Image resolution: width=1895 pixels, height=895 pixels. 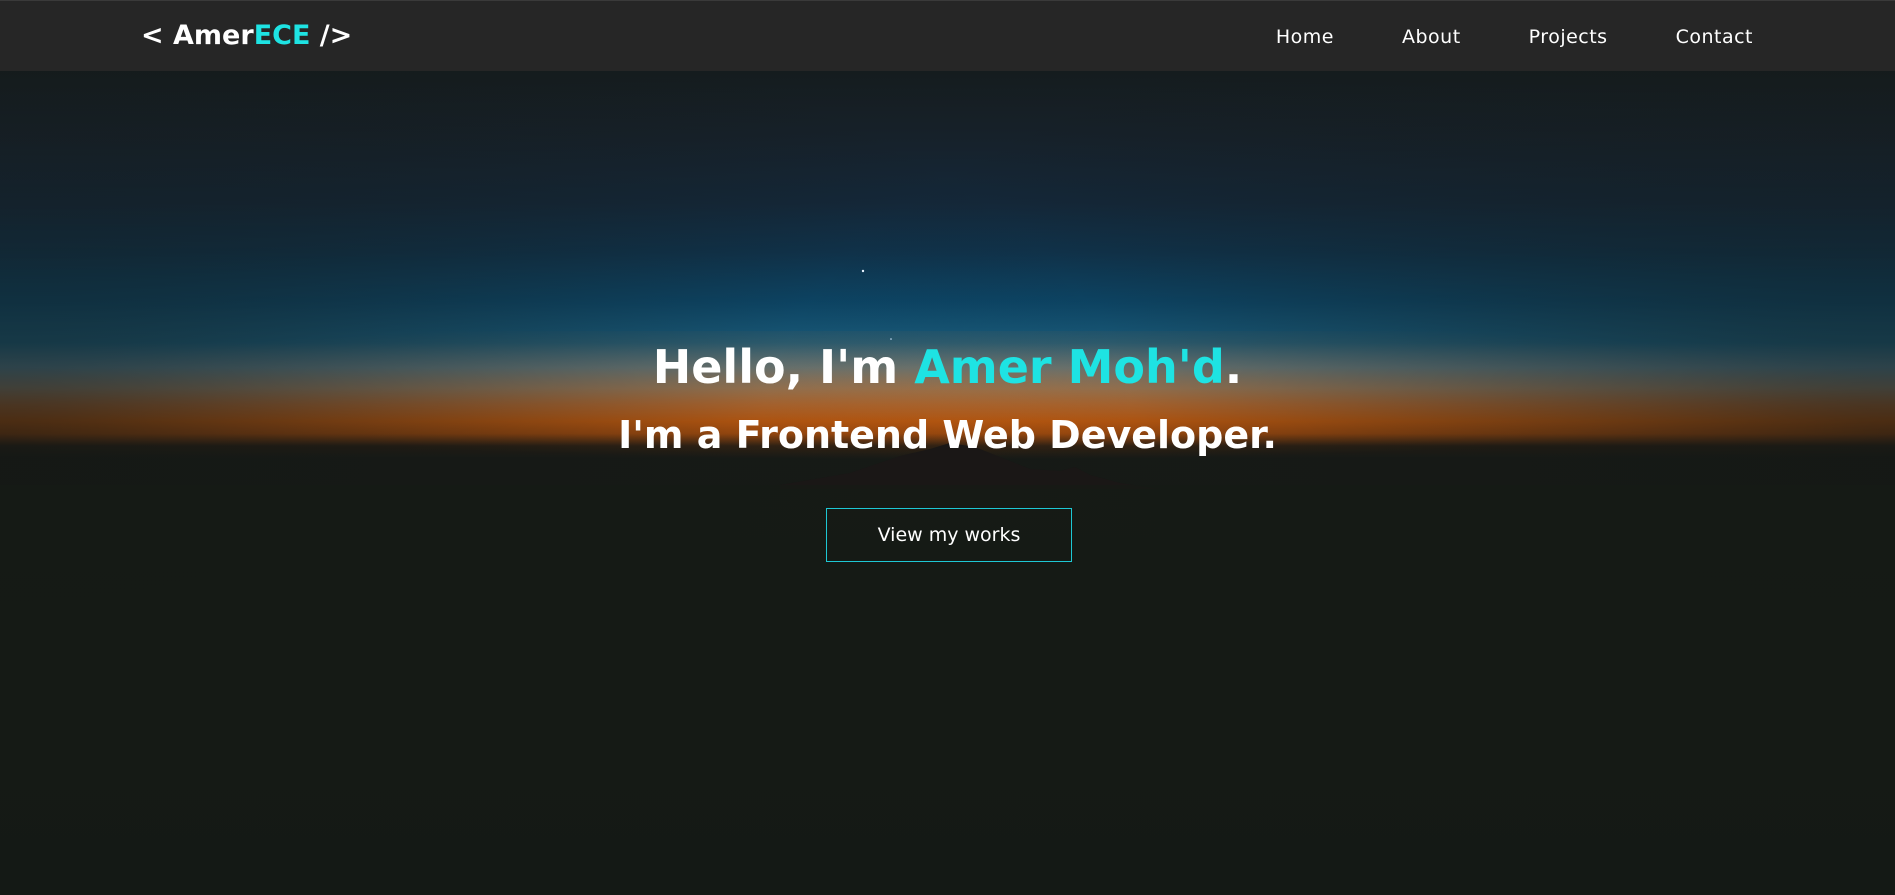 What do you see at coordinates (1305, 37) in the screenshot?
I see `nav-link-home: Home` at bounding box center [1305, 37].